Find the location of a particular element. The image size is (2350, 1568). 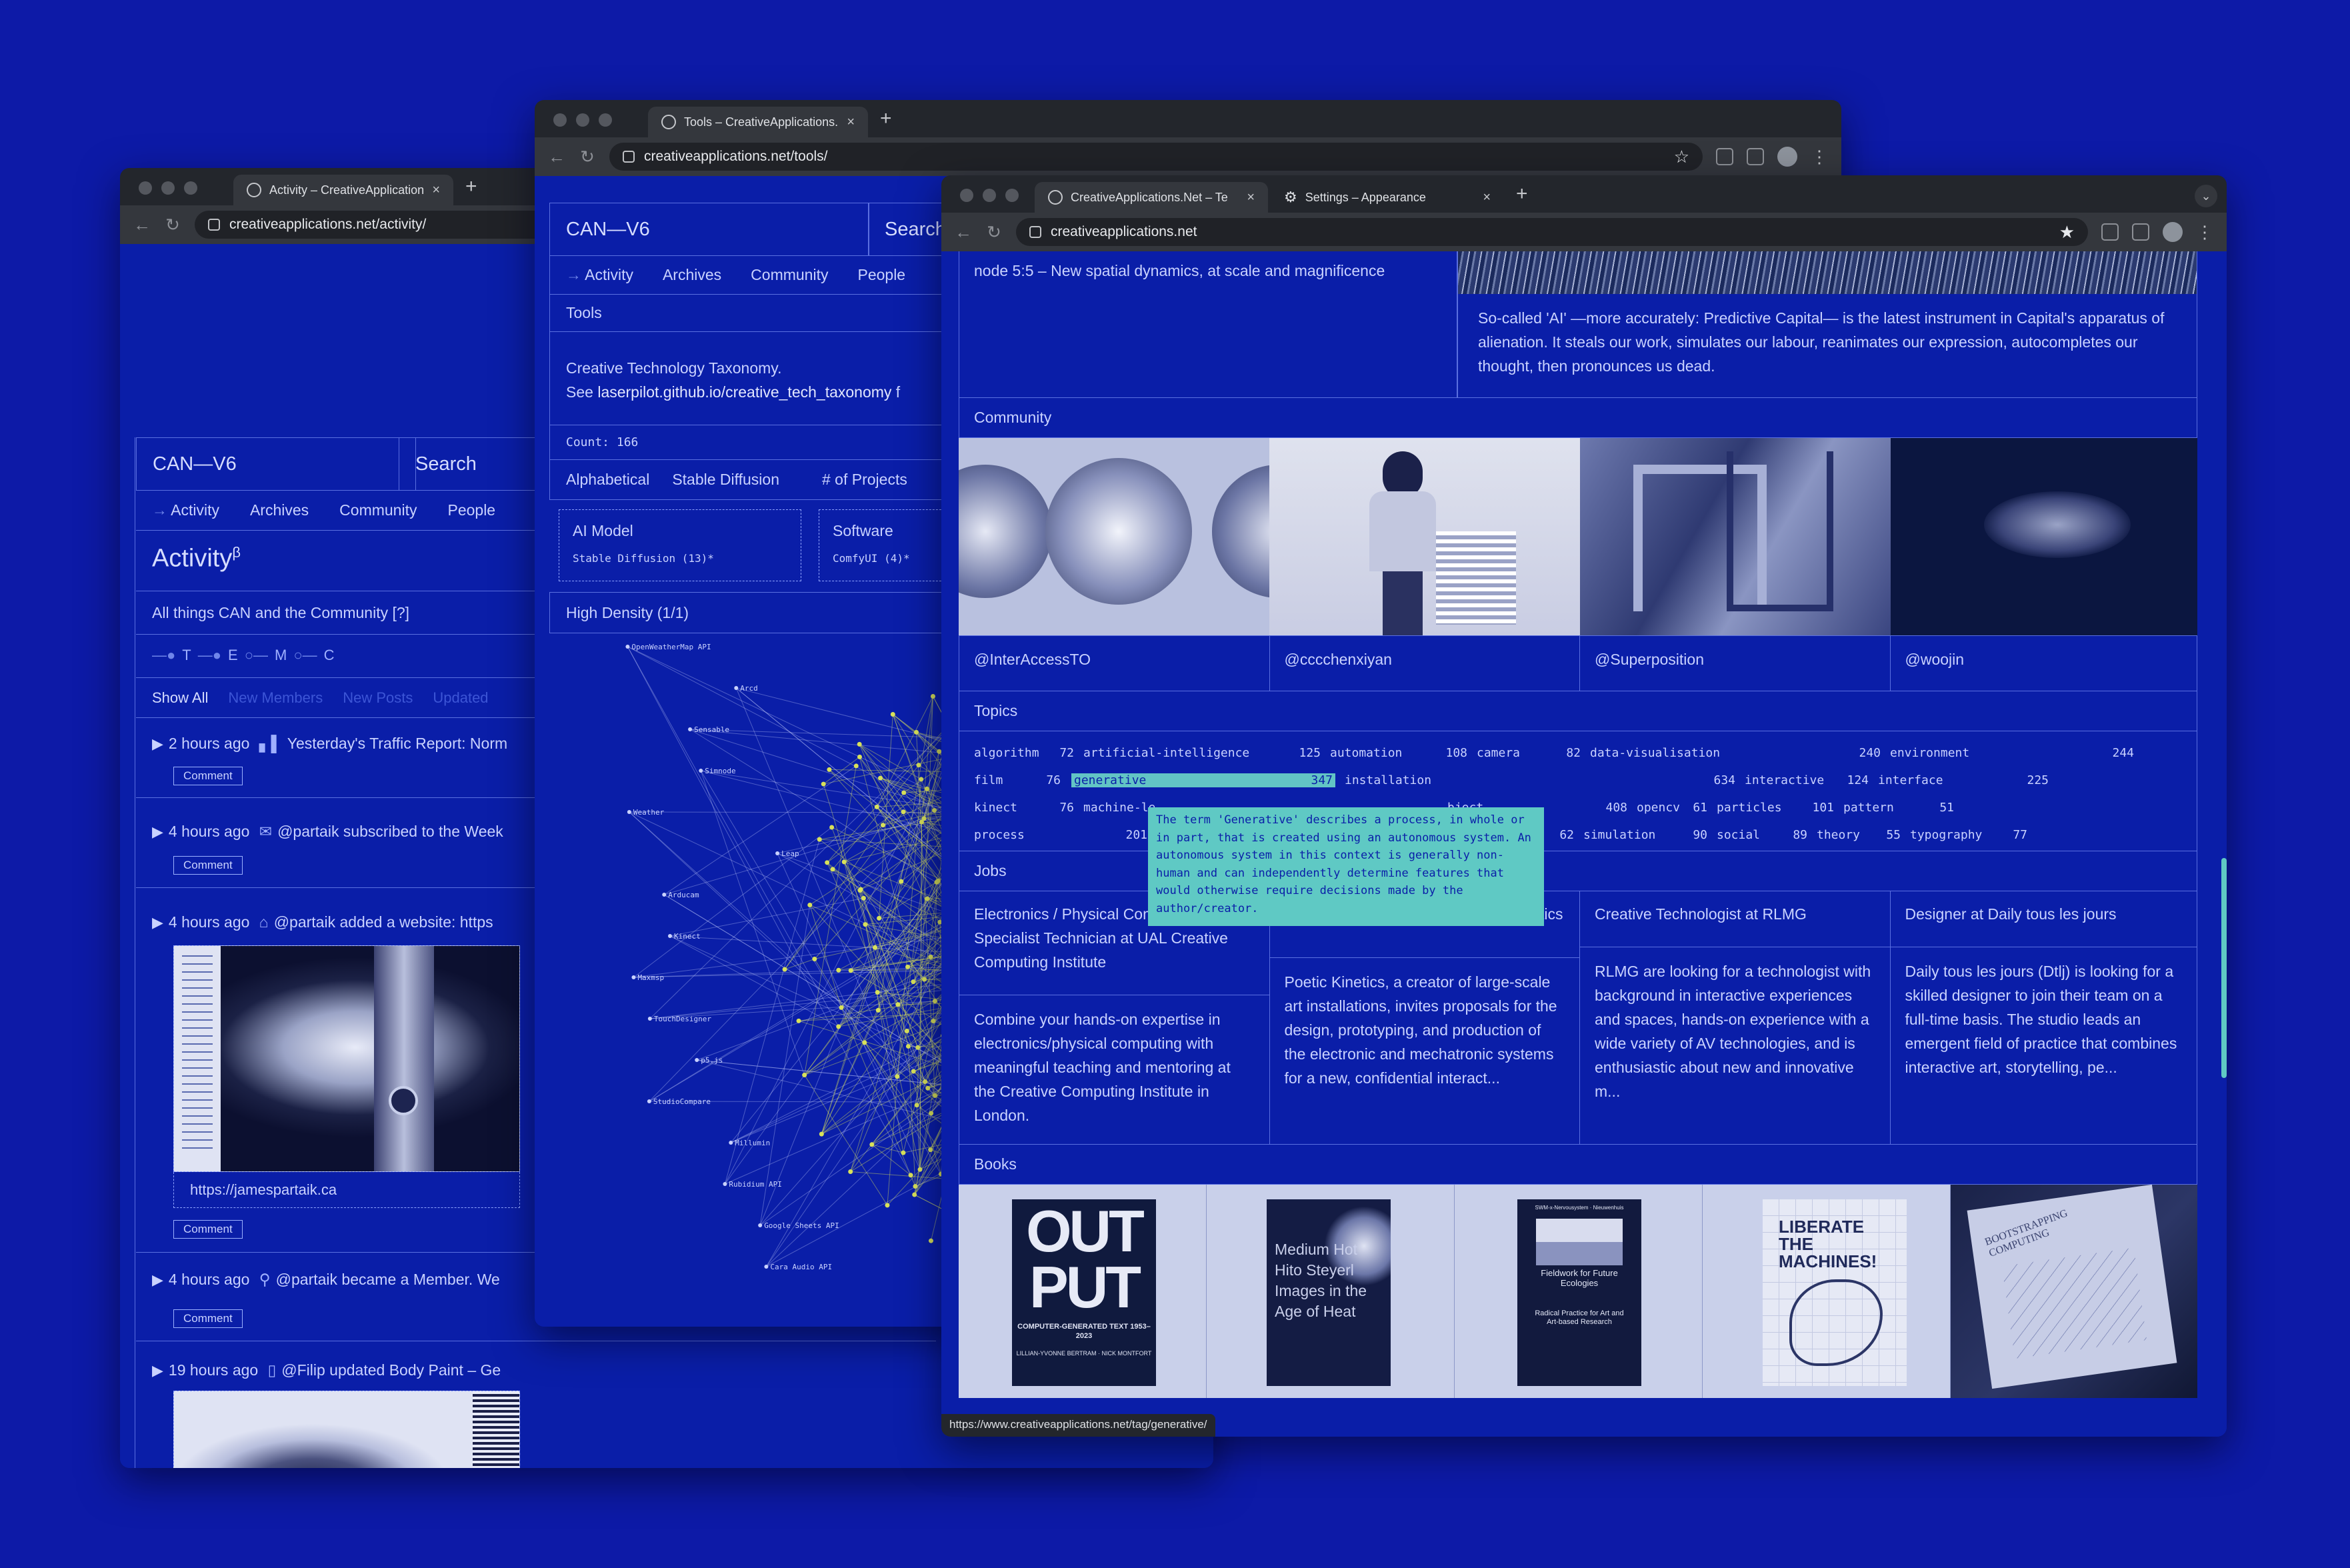

graph-node-label: Maxmsp is located at coordinates (650, 977).